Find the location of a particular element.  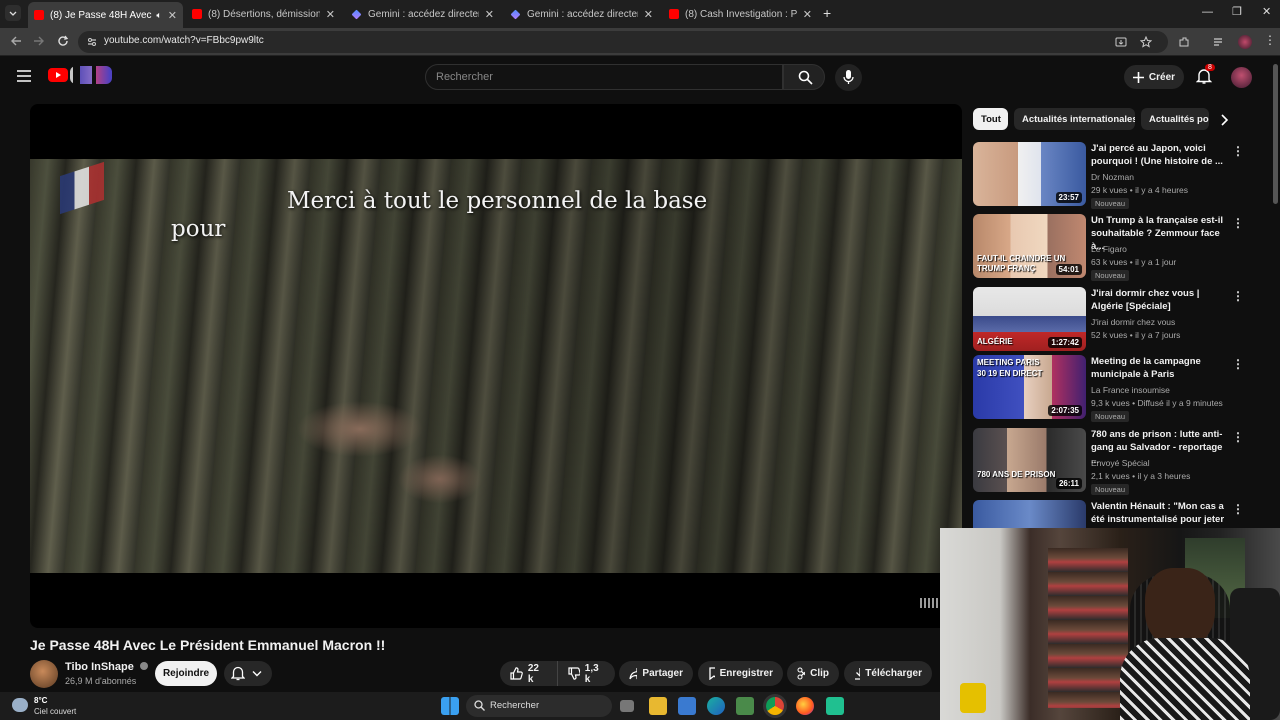

create-button: Créer is located at coordinates (1154, 77).